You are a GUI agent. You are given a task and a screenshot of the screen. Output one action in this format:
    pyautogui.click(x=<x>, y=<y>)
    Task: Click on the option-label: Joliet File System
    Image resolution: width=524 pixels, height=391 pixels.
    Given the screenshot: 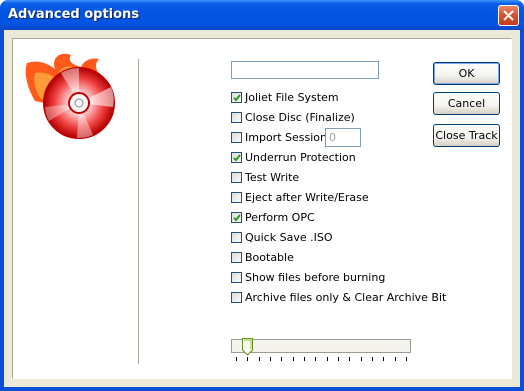 What is the action you would take?
    pyautogui.click(x=292, y=97)
    